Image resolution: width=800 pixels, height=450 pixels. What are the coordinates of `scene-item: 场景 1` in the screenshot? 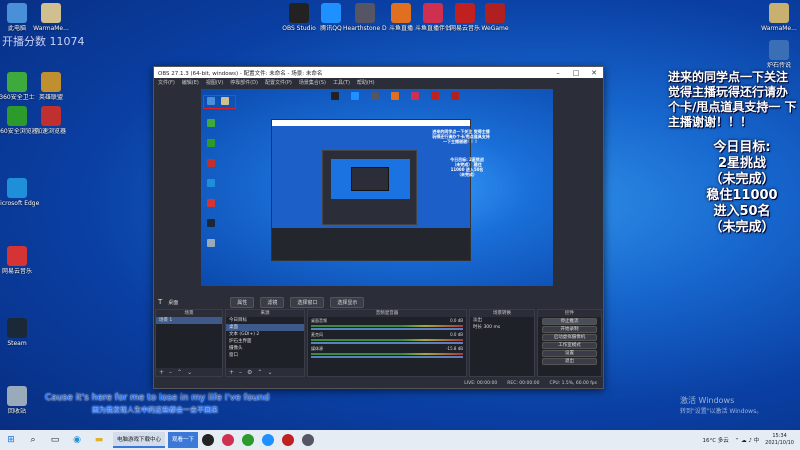 It's located at (189, 320).